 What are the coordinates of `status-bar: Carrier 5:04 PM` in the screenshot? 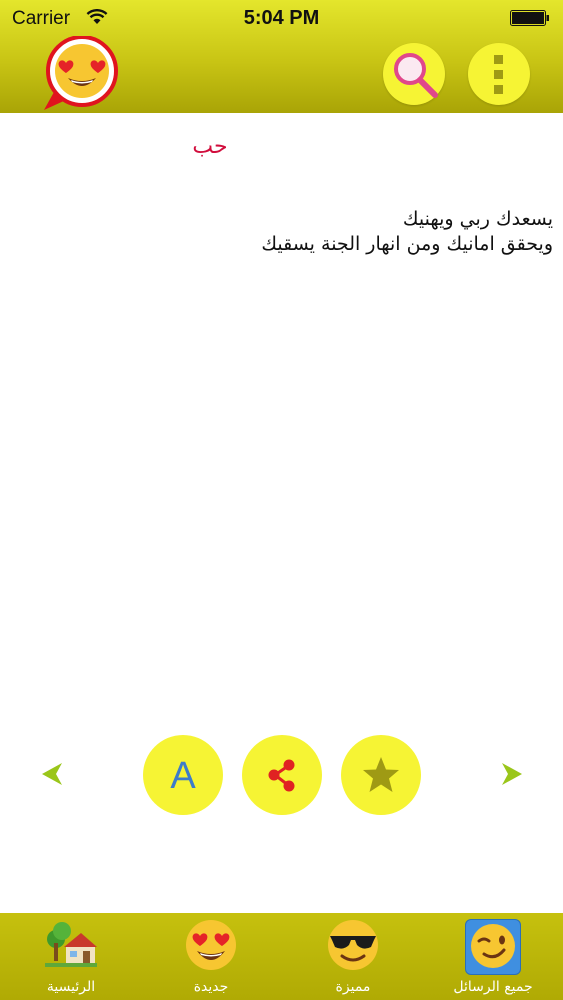 It's located at (281, 18).